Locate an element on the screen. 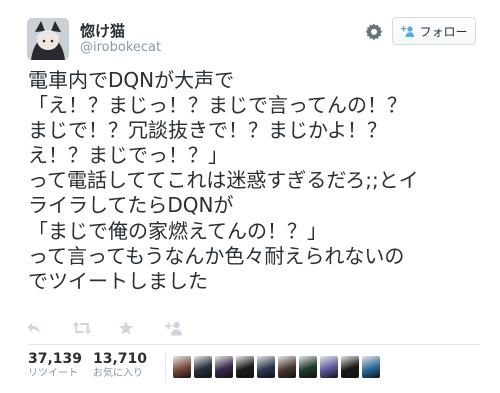  tweet-text-line: 「まじで俺の家燃えてんの！？」 is located at coordinates (177, 230).